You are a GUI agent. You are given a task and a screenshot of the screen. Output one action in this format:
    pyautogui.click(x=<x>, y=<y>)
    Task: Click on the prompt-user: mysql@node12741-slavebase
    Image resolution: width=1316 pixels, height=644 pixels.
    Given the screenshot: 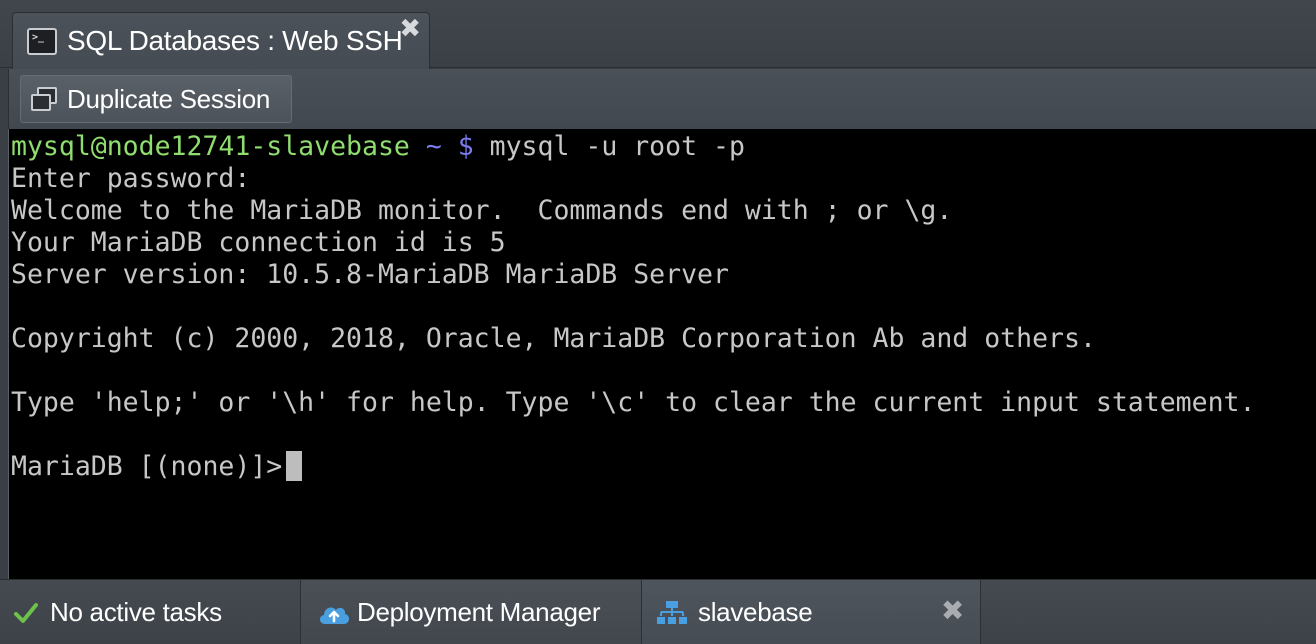 What is the action you would take?
    pyautogui.click(x=210, y=146)
    